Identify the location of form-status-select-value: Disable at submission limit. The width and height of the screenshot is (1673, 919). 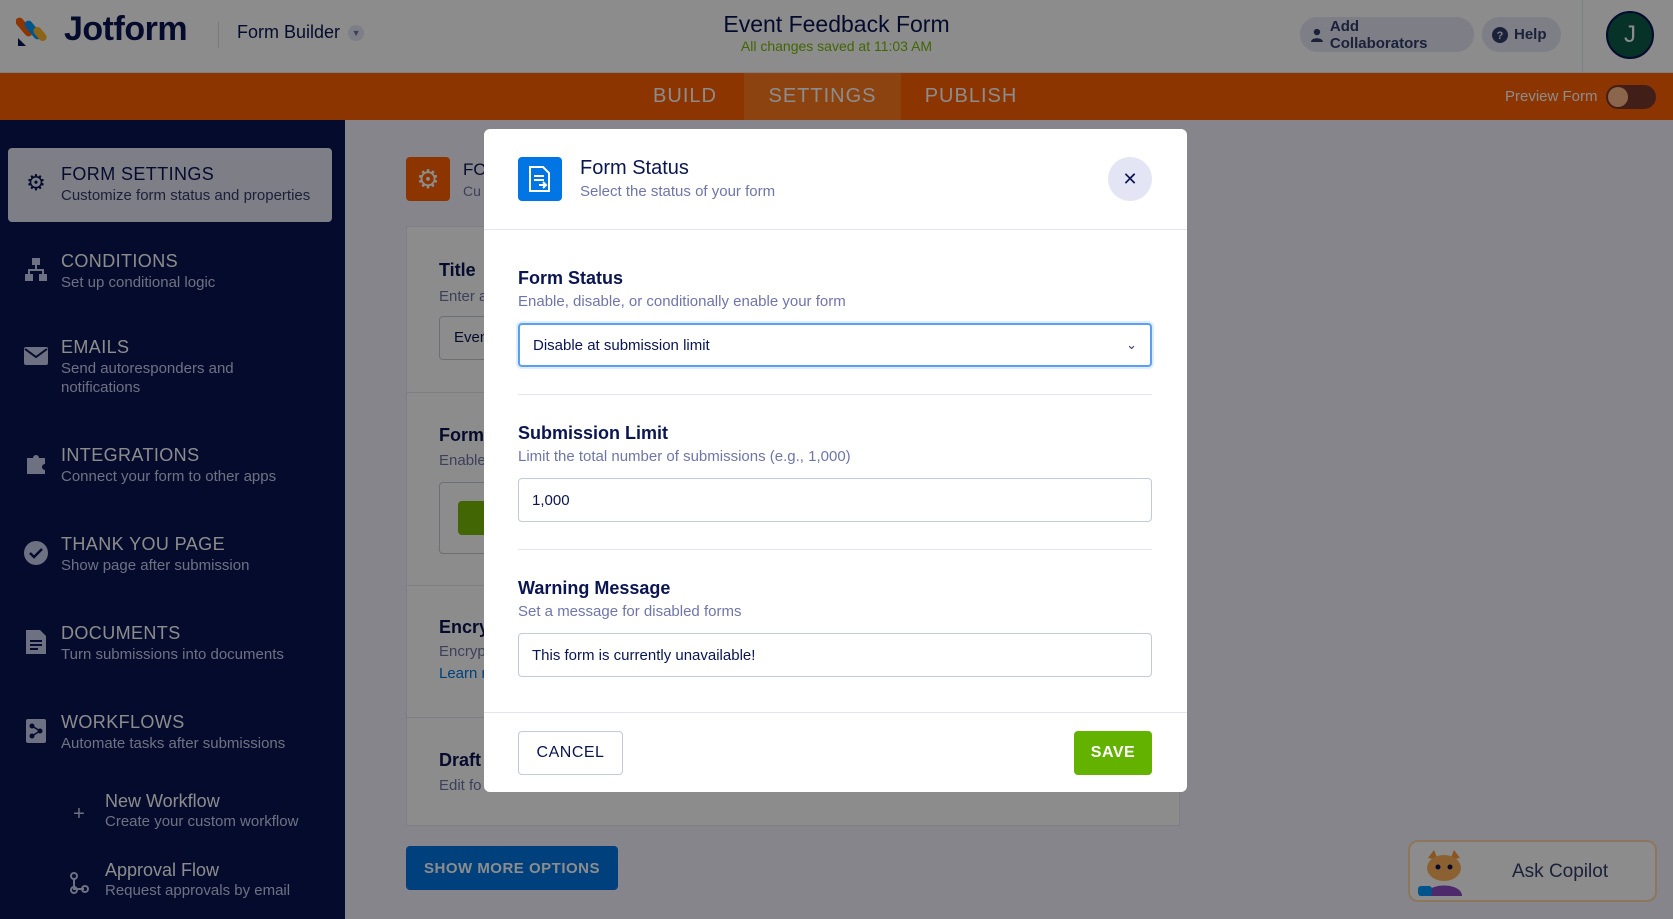
(621, 345).